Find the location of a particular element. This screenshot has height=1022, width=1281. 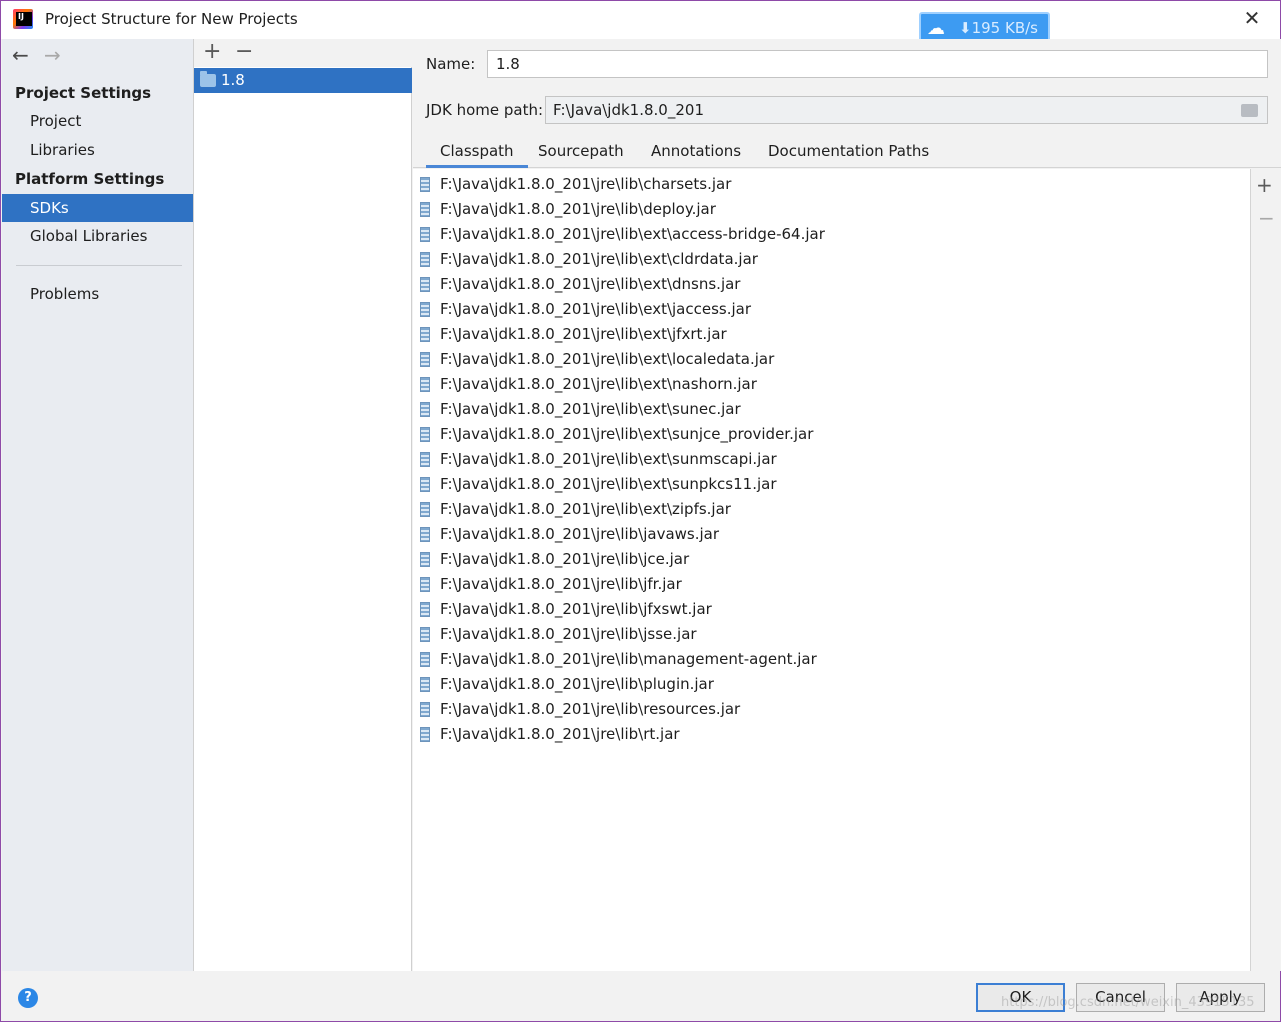

classpath-row: F:\Java\jdk1.8.0_201\jre\lib\jsse.jar is located at coordinates (832, 634).